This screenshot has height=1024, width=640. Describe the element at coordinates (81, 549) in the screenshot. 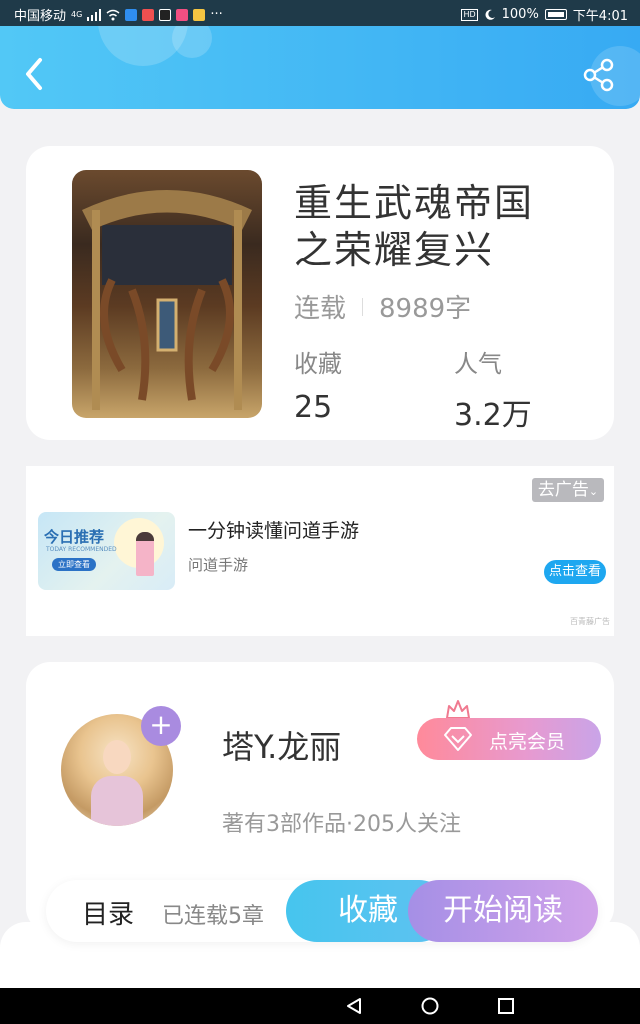

I see `ad-thumb-subtitle: TODAY RECOMMENDED` at that location.